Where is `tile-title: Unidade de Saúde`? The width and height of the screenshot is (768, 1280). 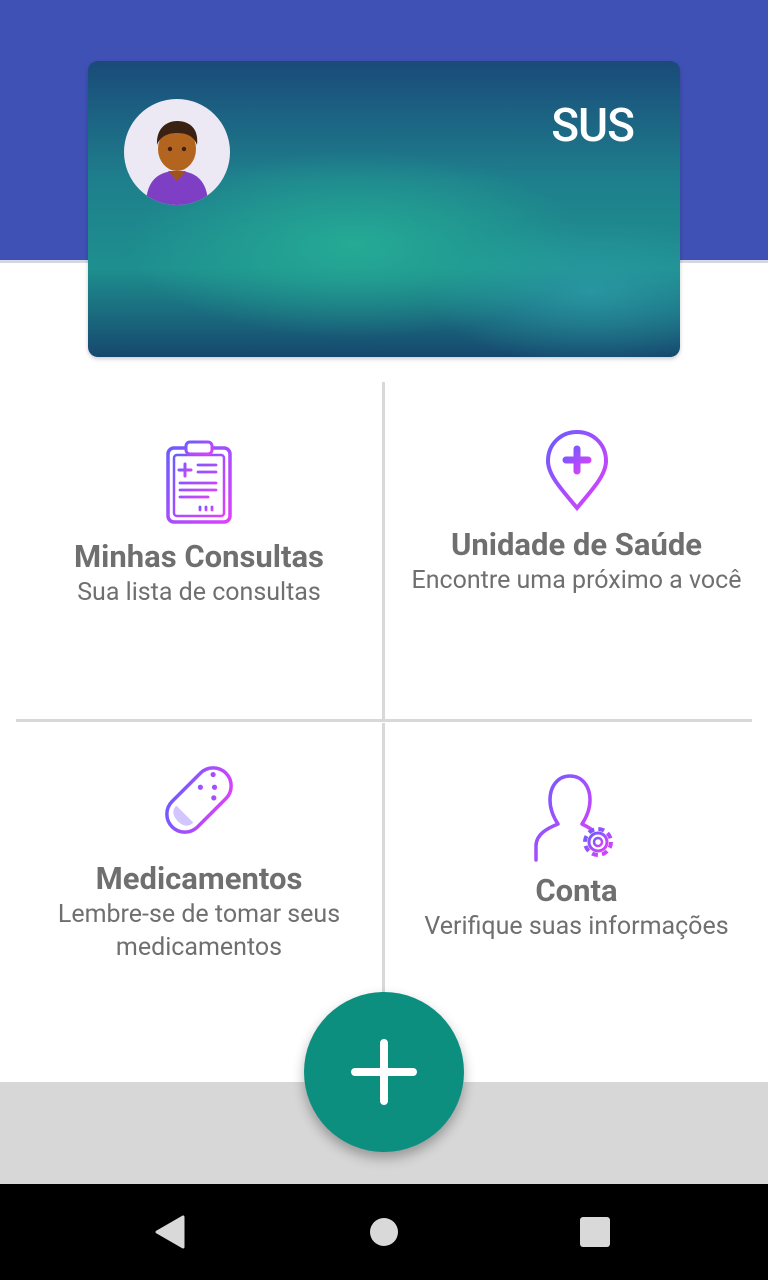
tile-title: Unidade de Saúde is located at coordinates (576, 544).